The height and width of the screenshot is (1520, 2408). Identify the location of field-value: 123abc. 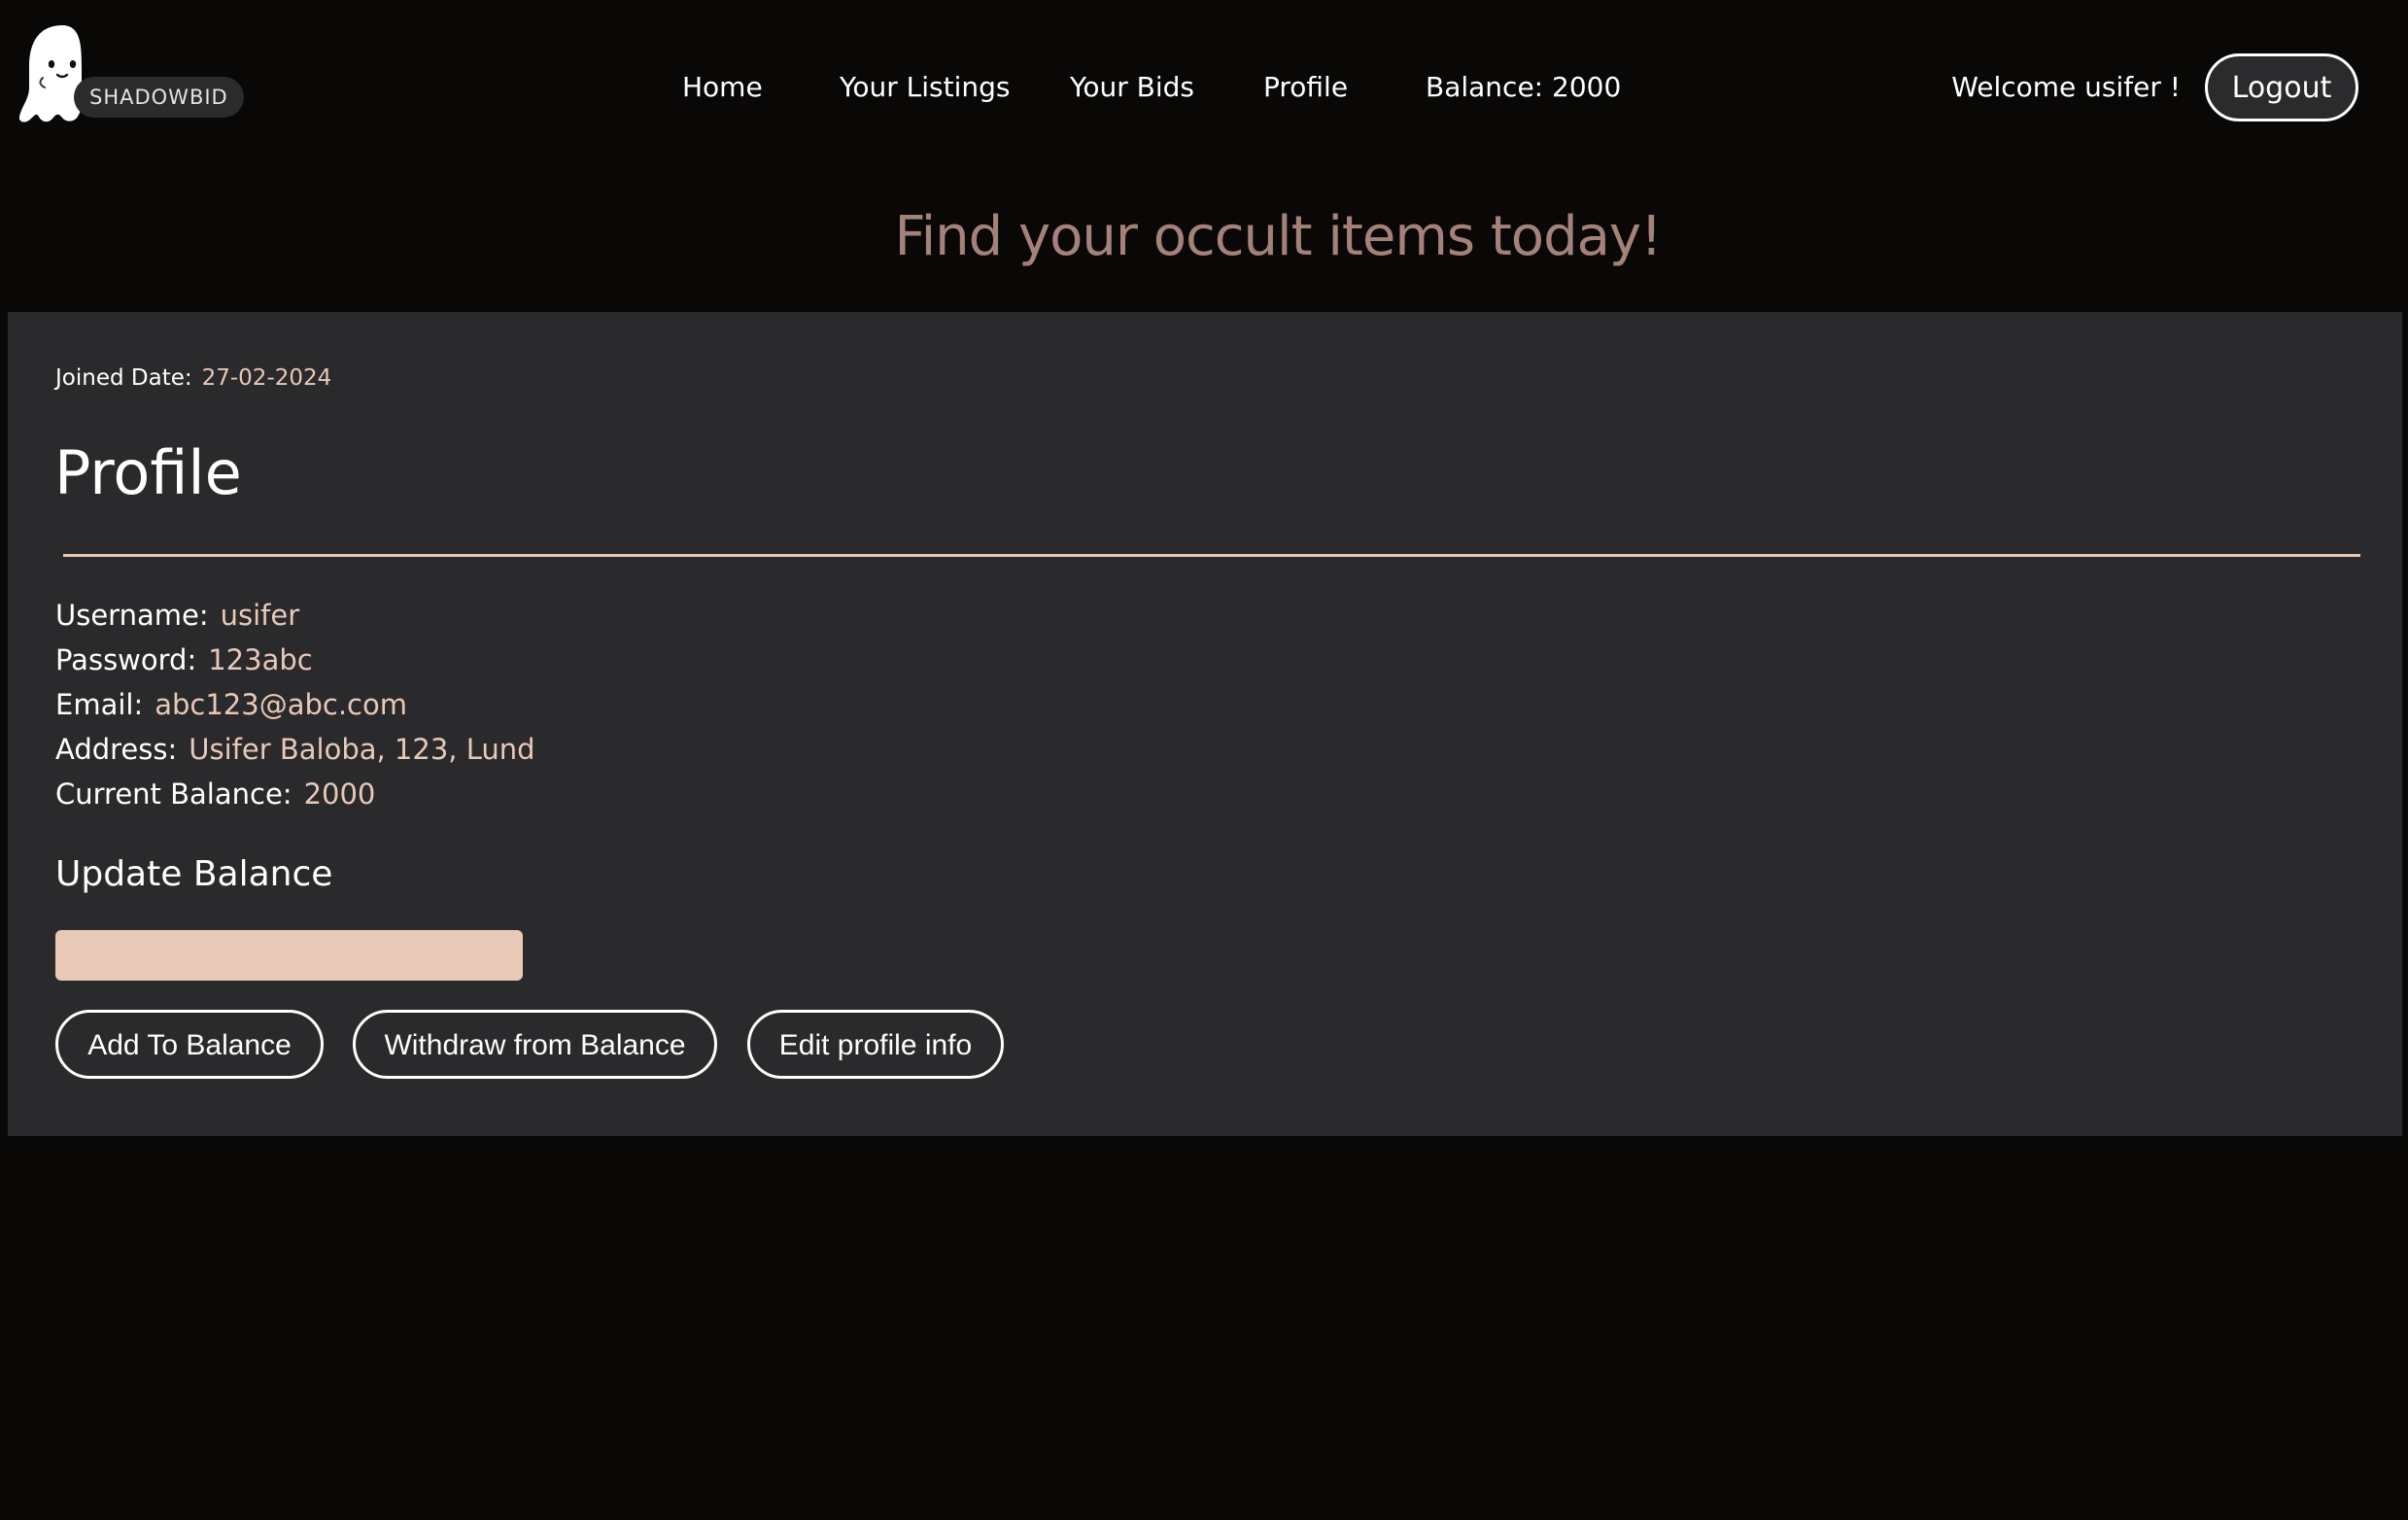
(260, 659).